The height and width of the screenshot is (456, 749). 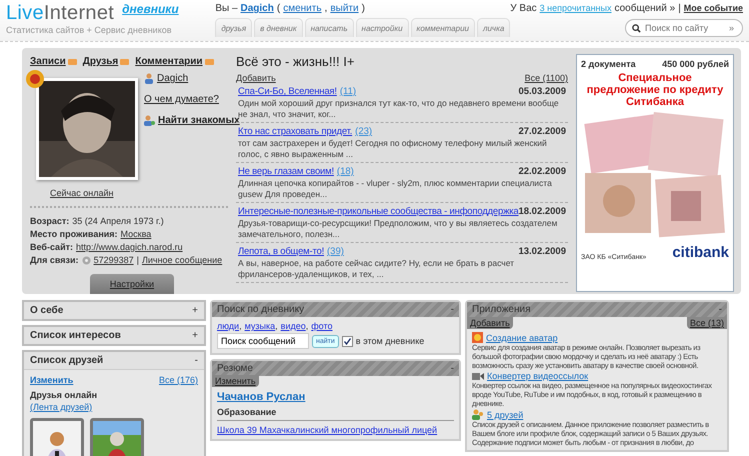 What do you see at coordinates (256, 78) in the screenshot?
I see `add-link: Добавить` at bounding box center [256, 78].